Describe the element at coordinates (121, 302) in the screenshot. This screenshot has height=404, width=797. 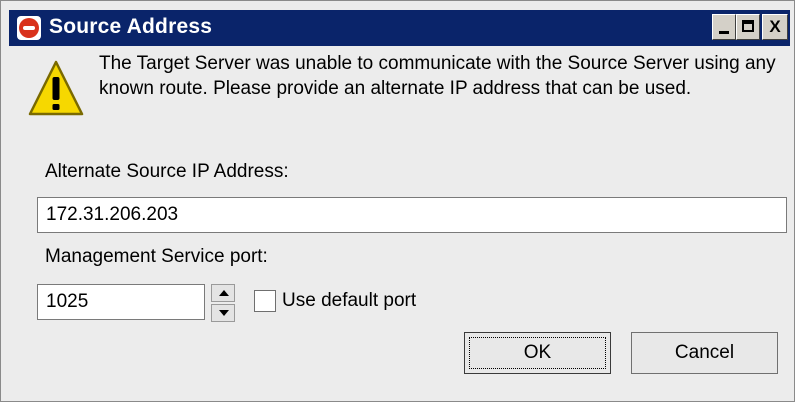
I see `management-port-input` at that location.